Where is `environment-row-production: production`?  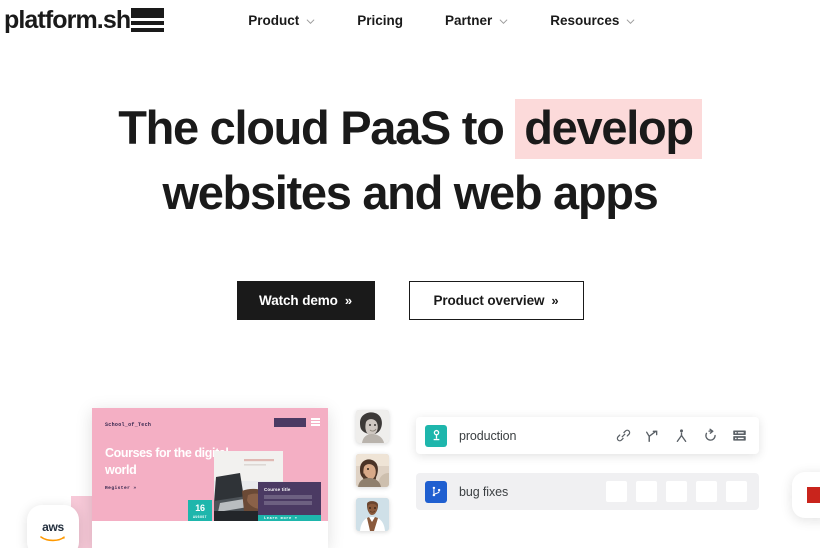 environment-row-production: production is located at coordinates (587, 435).